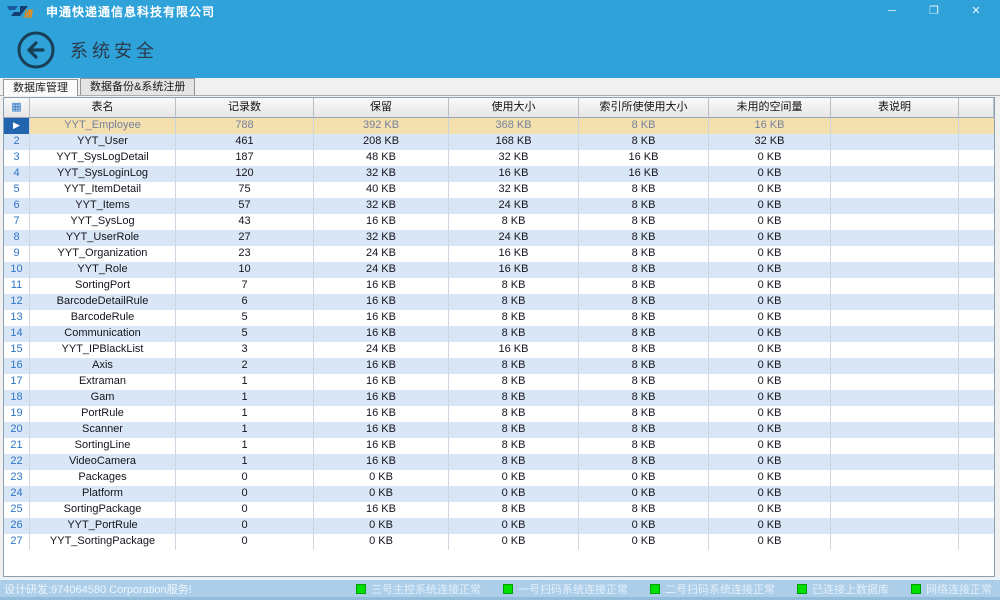 The width and height of the screenshot is (1000, 600). I want to click on table-row: ▶ YYT_Employee 788 392 KB 368 KB 8 KB 16 KB, so click(499, 126).